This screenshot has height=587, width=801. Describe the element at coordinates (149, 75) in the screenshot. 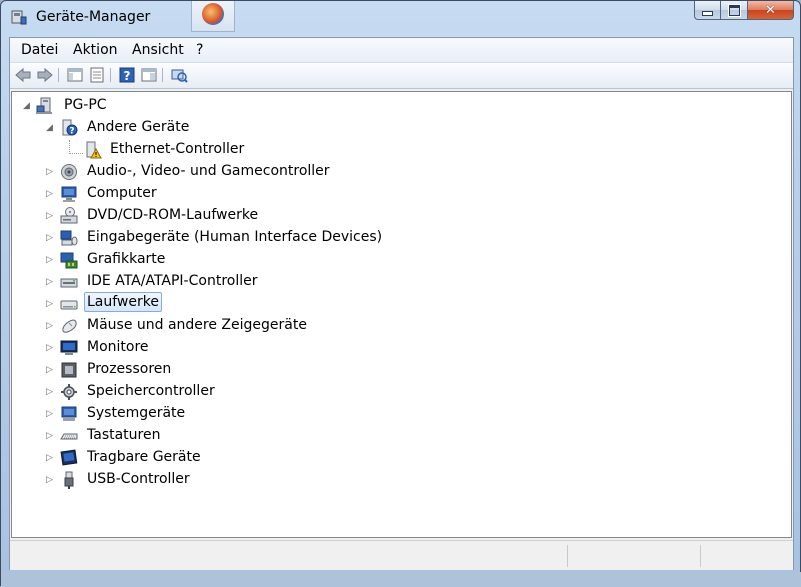

I see `view-icon` at that location.